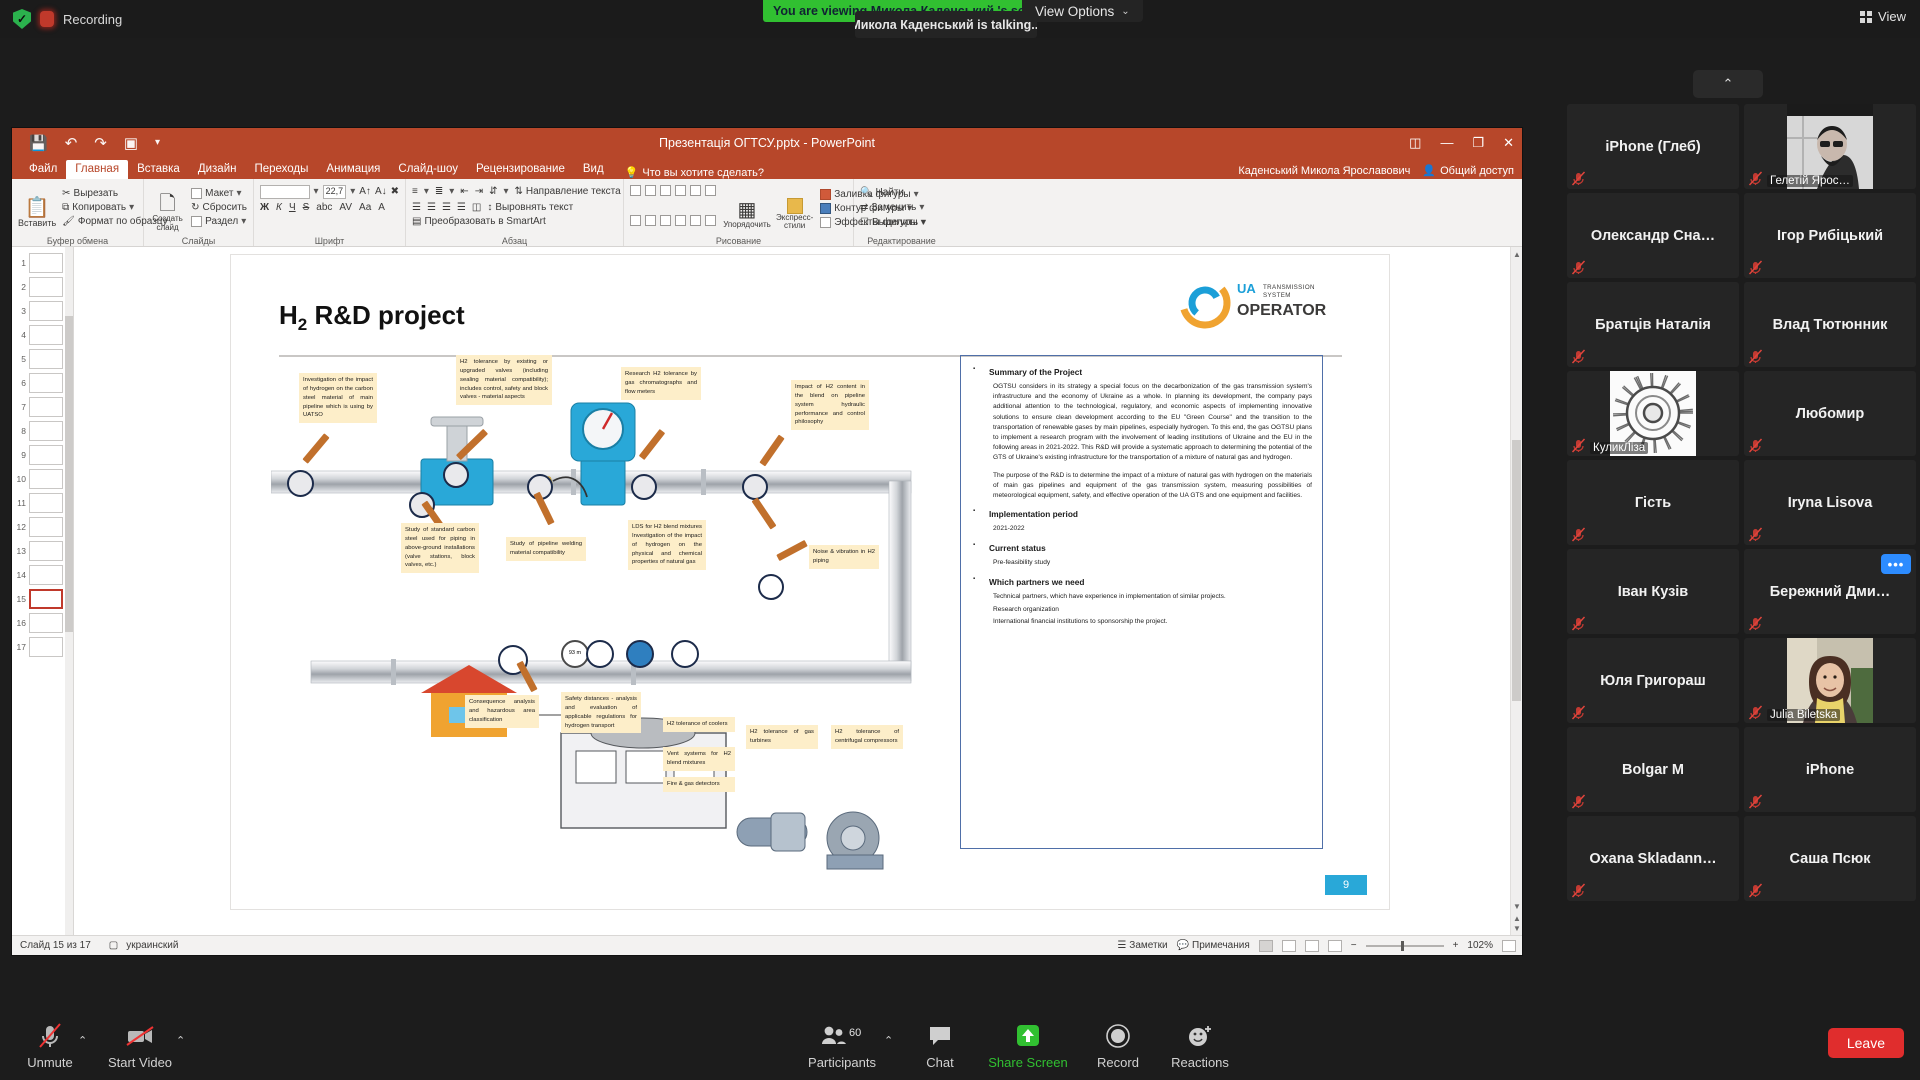  What do you see at coordinates (695, 190) in the screenshot?
I see `shape-rounded-icon` at bounding box center [695, 190].